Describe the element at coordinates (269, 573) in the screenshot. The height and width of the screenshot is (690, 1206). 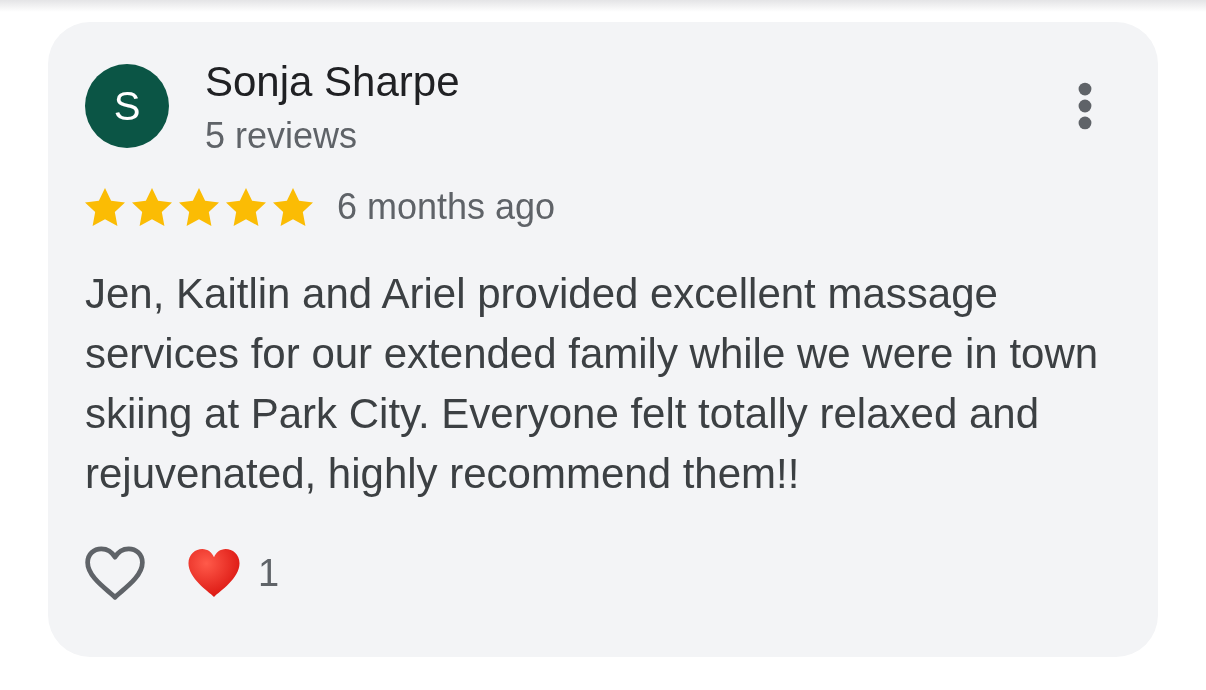
I see `reaction-count: 1` at that location.